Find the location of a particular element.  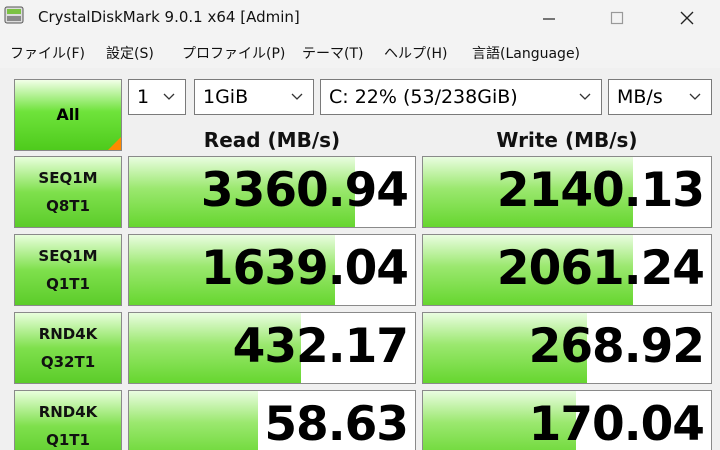

title-bar: CrystalDiskMark 9.0.1 x64 [Admin] is located at coordinates (360, 18).